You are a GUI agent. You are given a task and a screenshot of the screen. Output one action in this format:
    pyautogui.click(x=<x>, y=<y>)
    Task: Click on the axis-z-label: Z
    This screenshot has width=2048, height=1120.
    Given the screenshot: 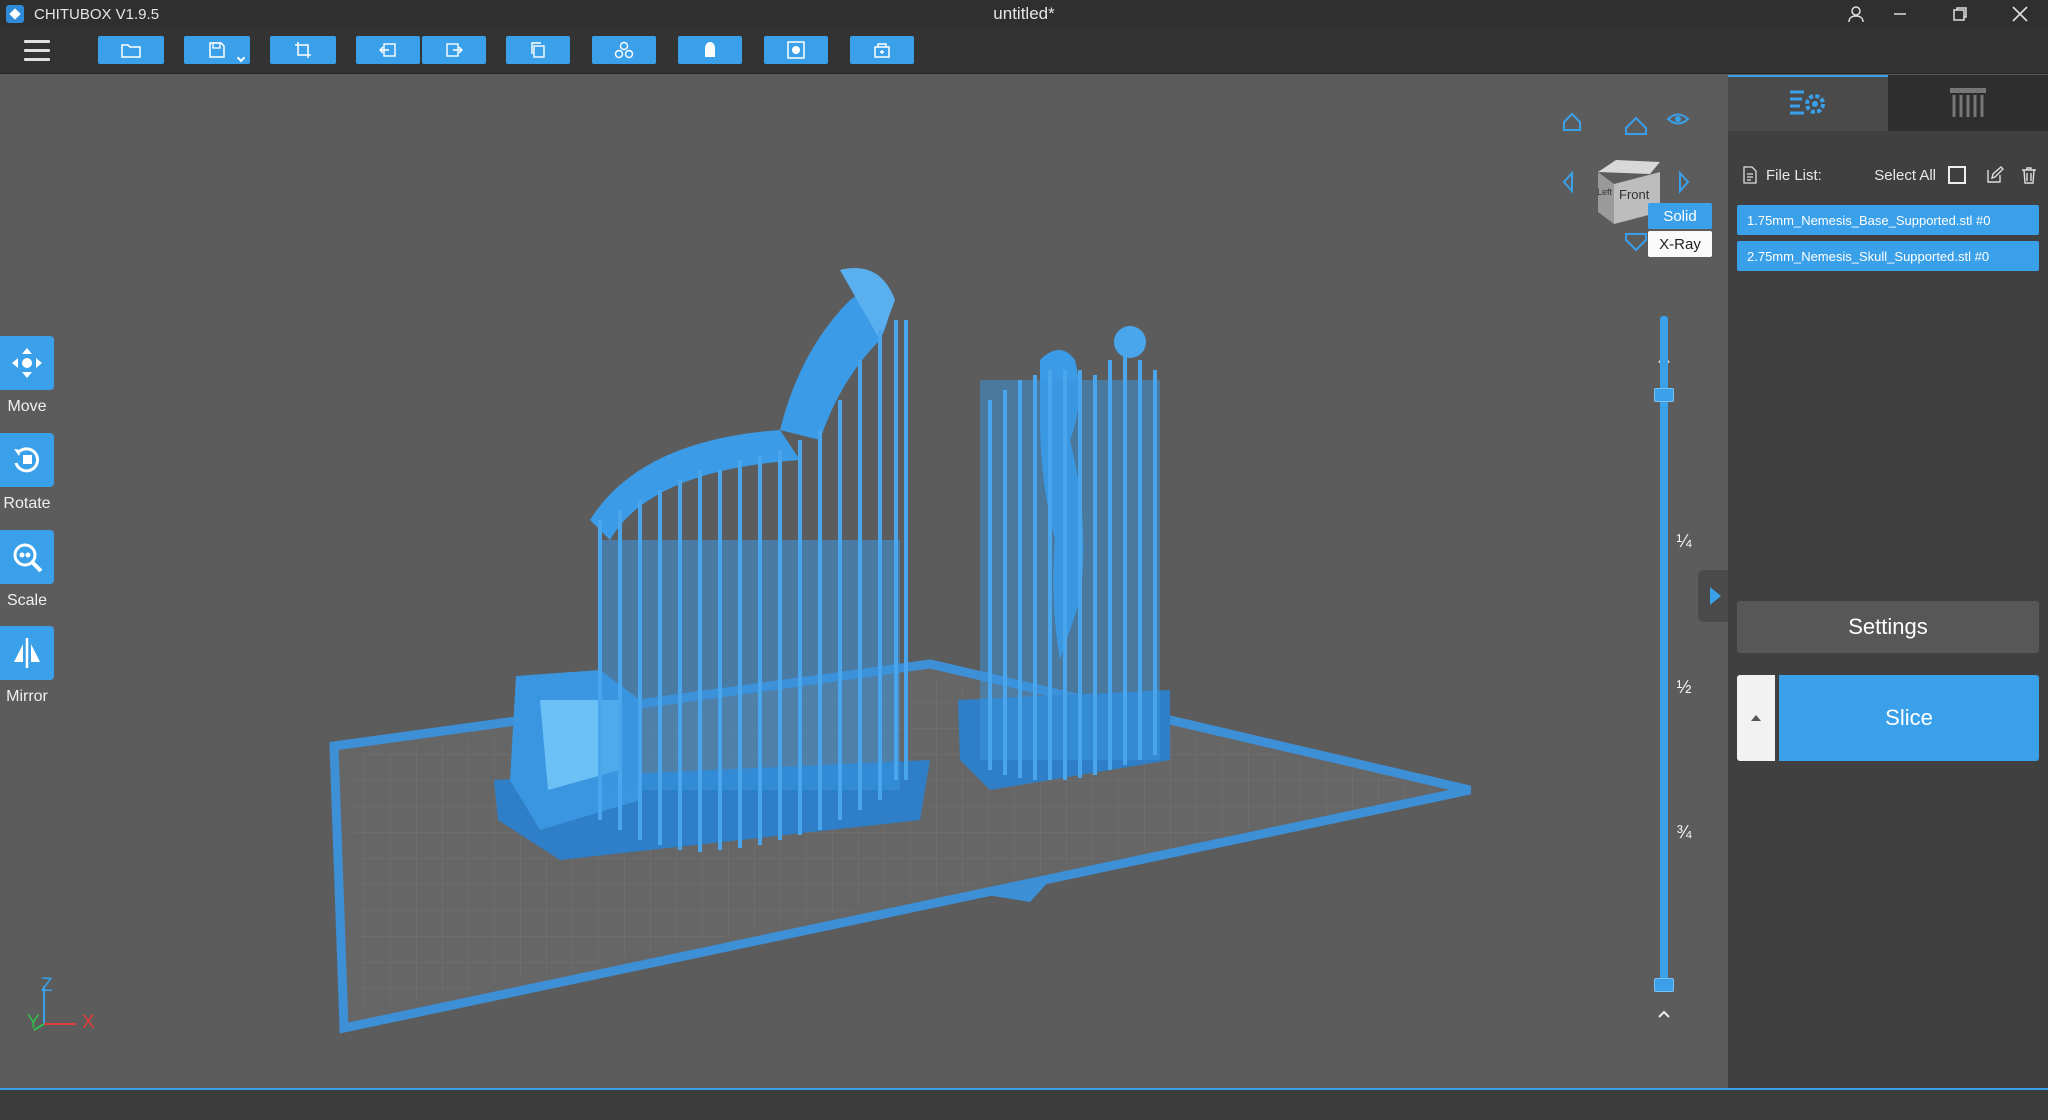 What is the action you would take?
    pyautogui.click(x=47, y=985)
    